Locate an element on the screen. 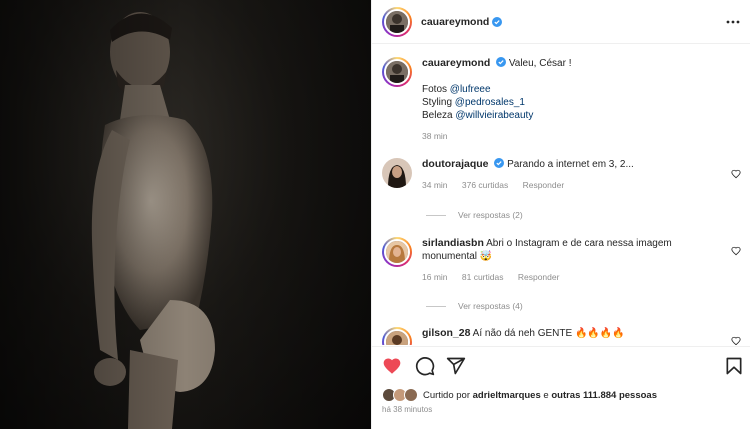 Image resolution: width=750 pixels, height=429 pixels. likes-prefix: Curtido por is located at coordinates (446, 395).